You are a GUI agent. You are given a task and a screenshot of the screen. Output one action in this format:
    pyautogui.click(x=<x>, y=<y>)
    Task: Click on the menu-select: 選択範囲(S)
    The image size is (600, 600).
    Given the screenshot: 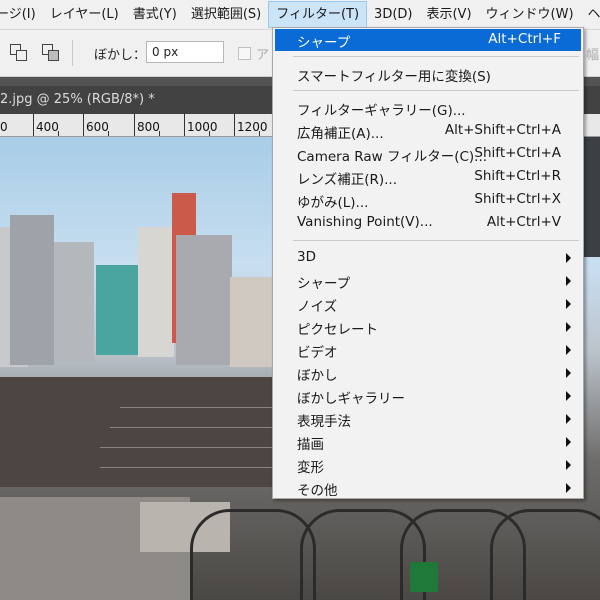 What is the action you would take?
    pyautogui.click(x=226, y=14)
    